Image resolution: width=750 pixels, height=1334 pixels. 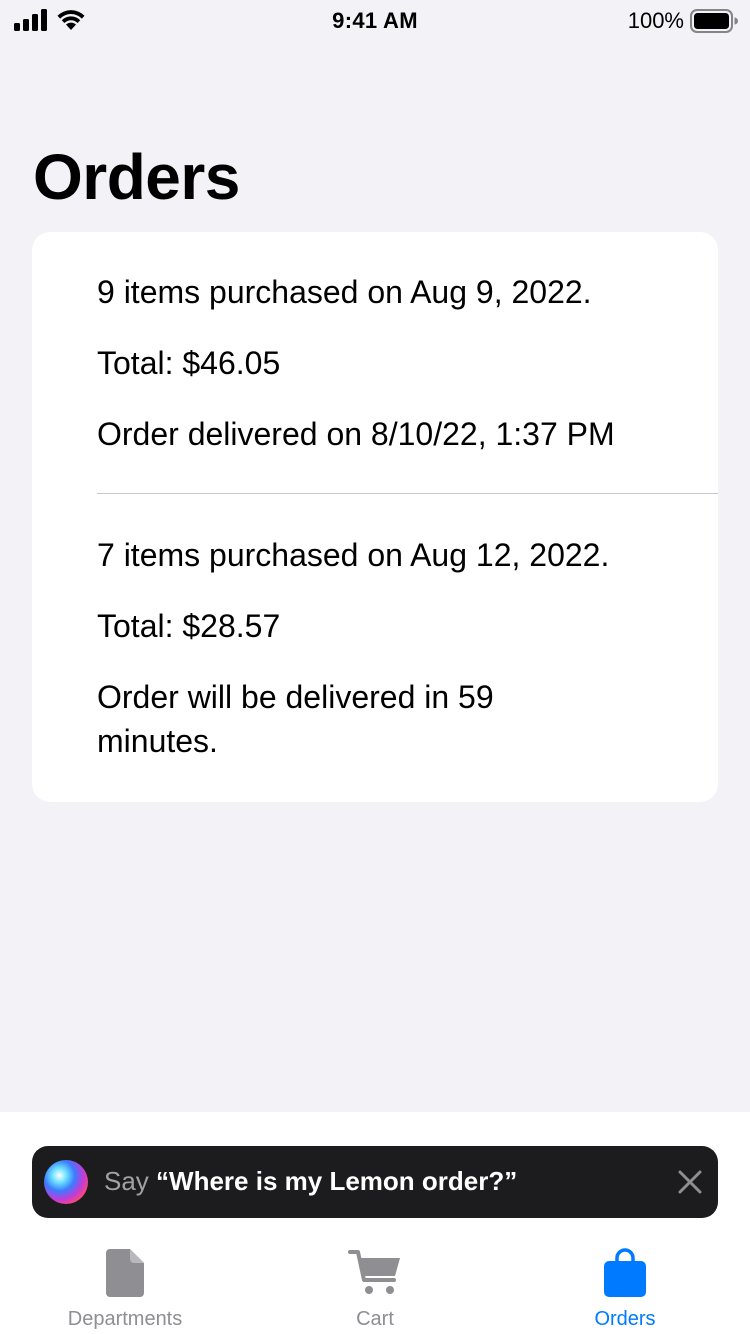 What do you see at coordinates (189, 363) in the screenshot?
I see `order-total: Total: $46.05` at bounding box center [189, 363].